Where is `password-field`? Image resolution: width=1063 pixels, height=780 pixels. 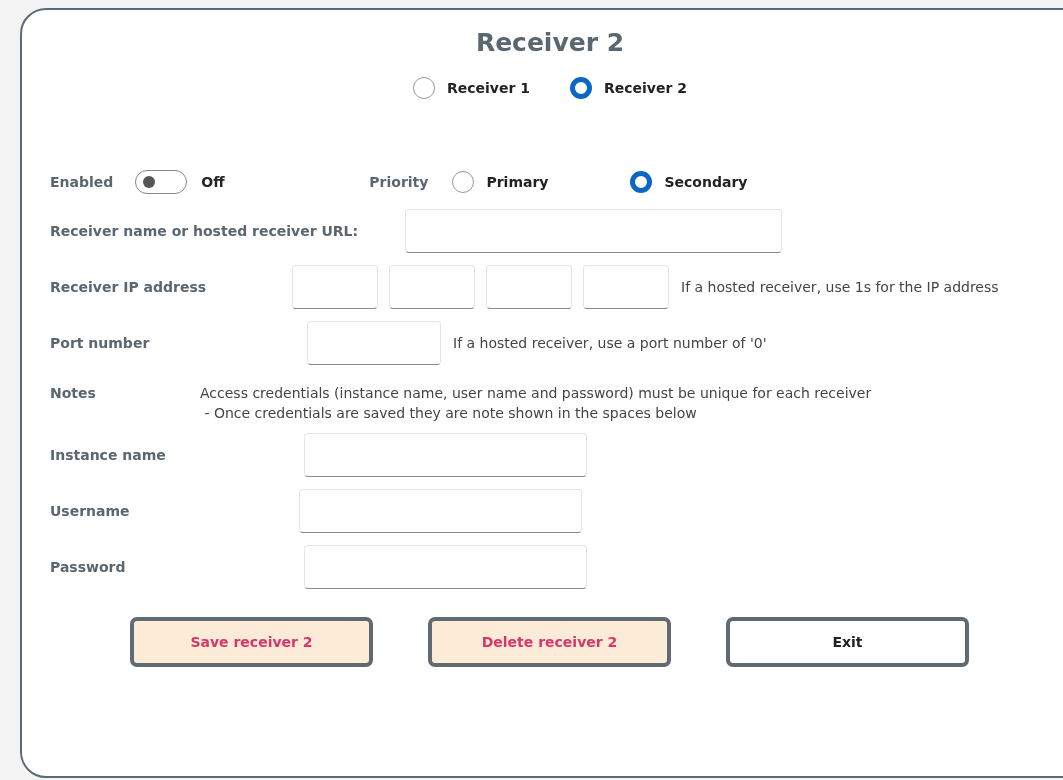
password-field is located at coordinates (445, 567).